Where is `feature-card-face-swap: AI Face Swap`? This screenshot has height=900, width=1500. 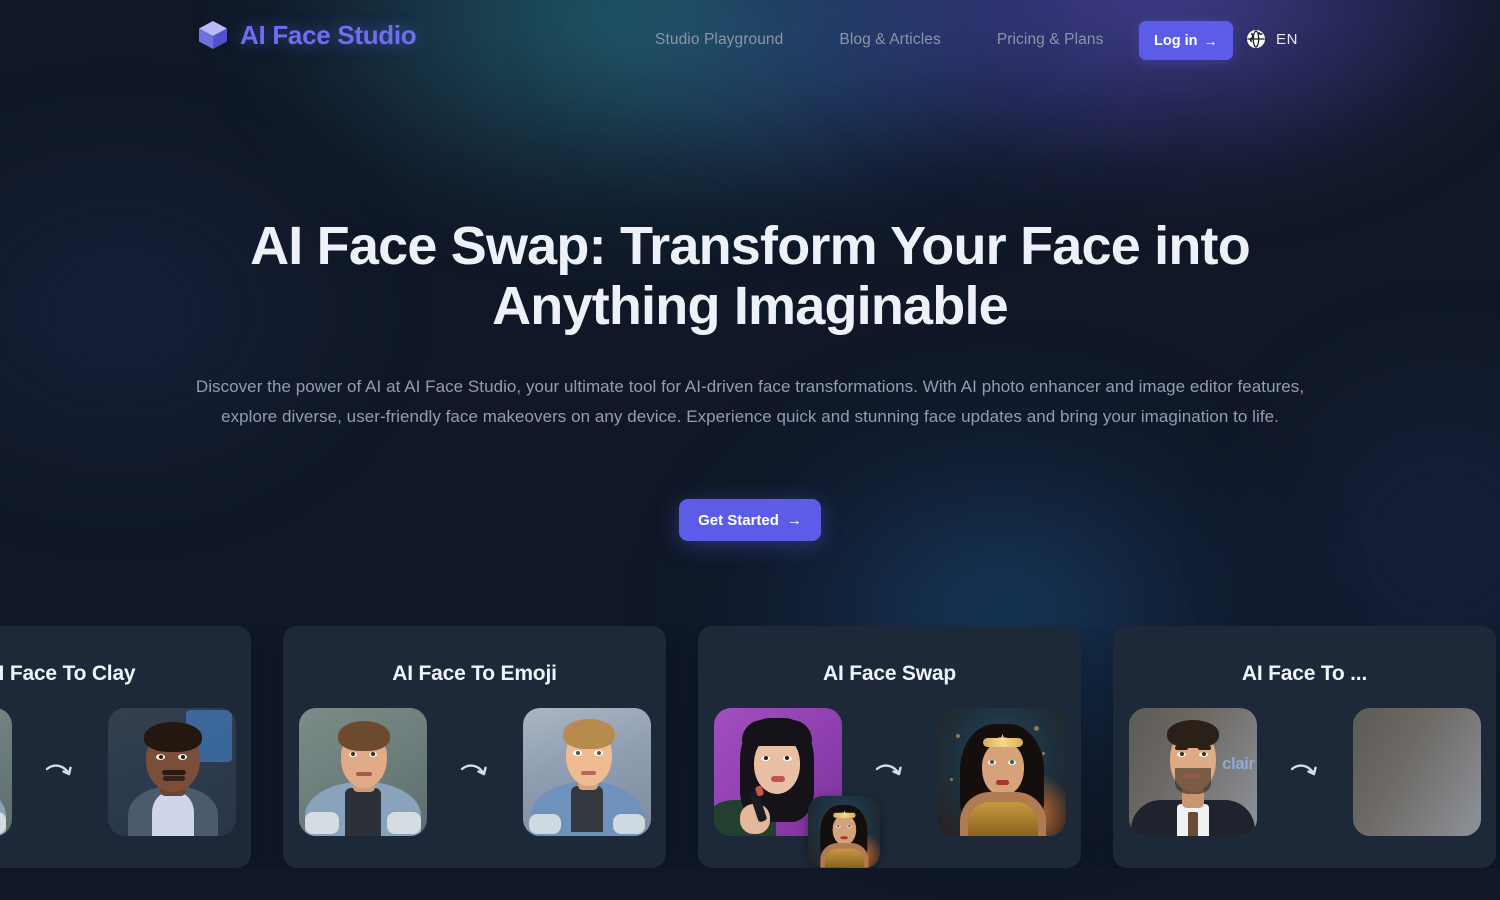 feature-card-face-swap: AI Face Swap is located at coordinates (889, 747).